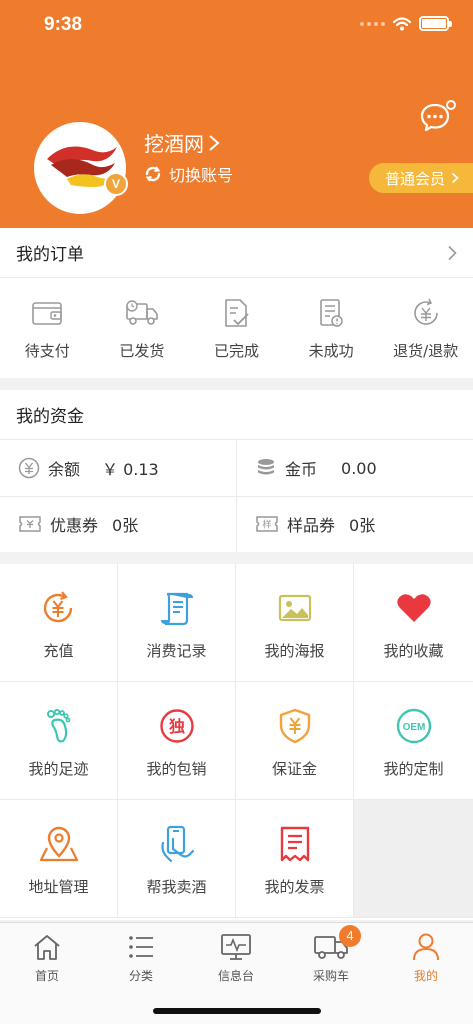 The height and width of the screenshot is (1024, 473). I want to click on location-icon, so click(58, 844).